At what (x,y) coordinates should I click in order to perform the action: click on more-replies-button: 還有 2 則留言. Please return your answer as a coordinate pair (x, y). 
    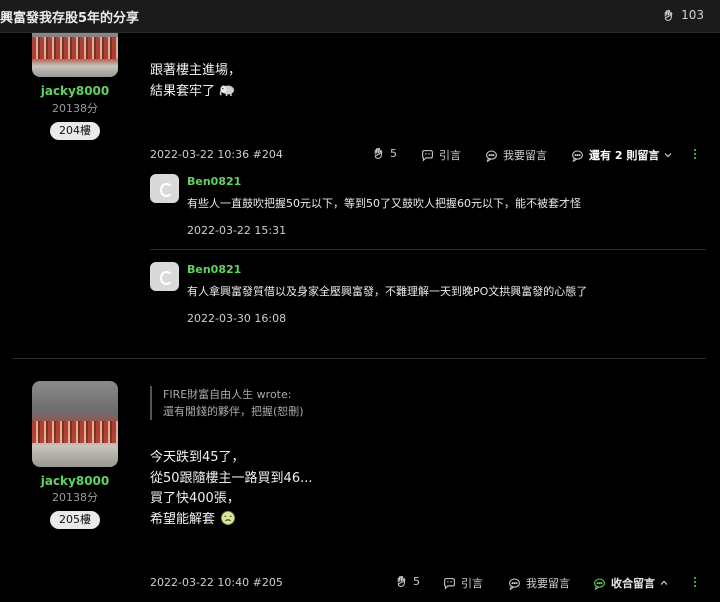
    Looking at the image, I should click on (621, 155).